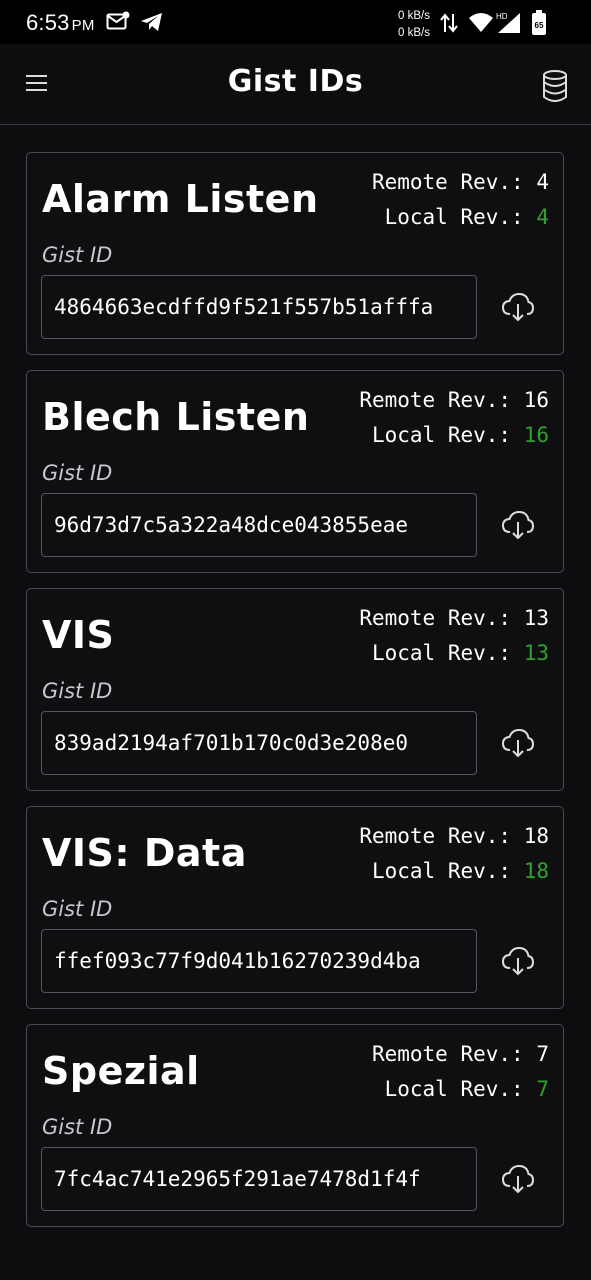 The width and height of the screenshot is (591, 1280). What do you see at coordinates (542, 1054) in the screenshot?
I see `remote-rev-value: 7` at bounding box center [542, 1054].